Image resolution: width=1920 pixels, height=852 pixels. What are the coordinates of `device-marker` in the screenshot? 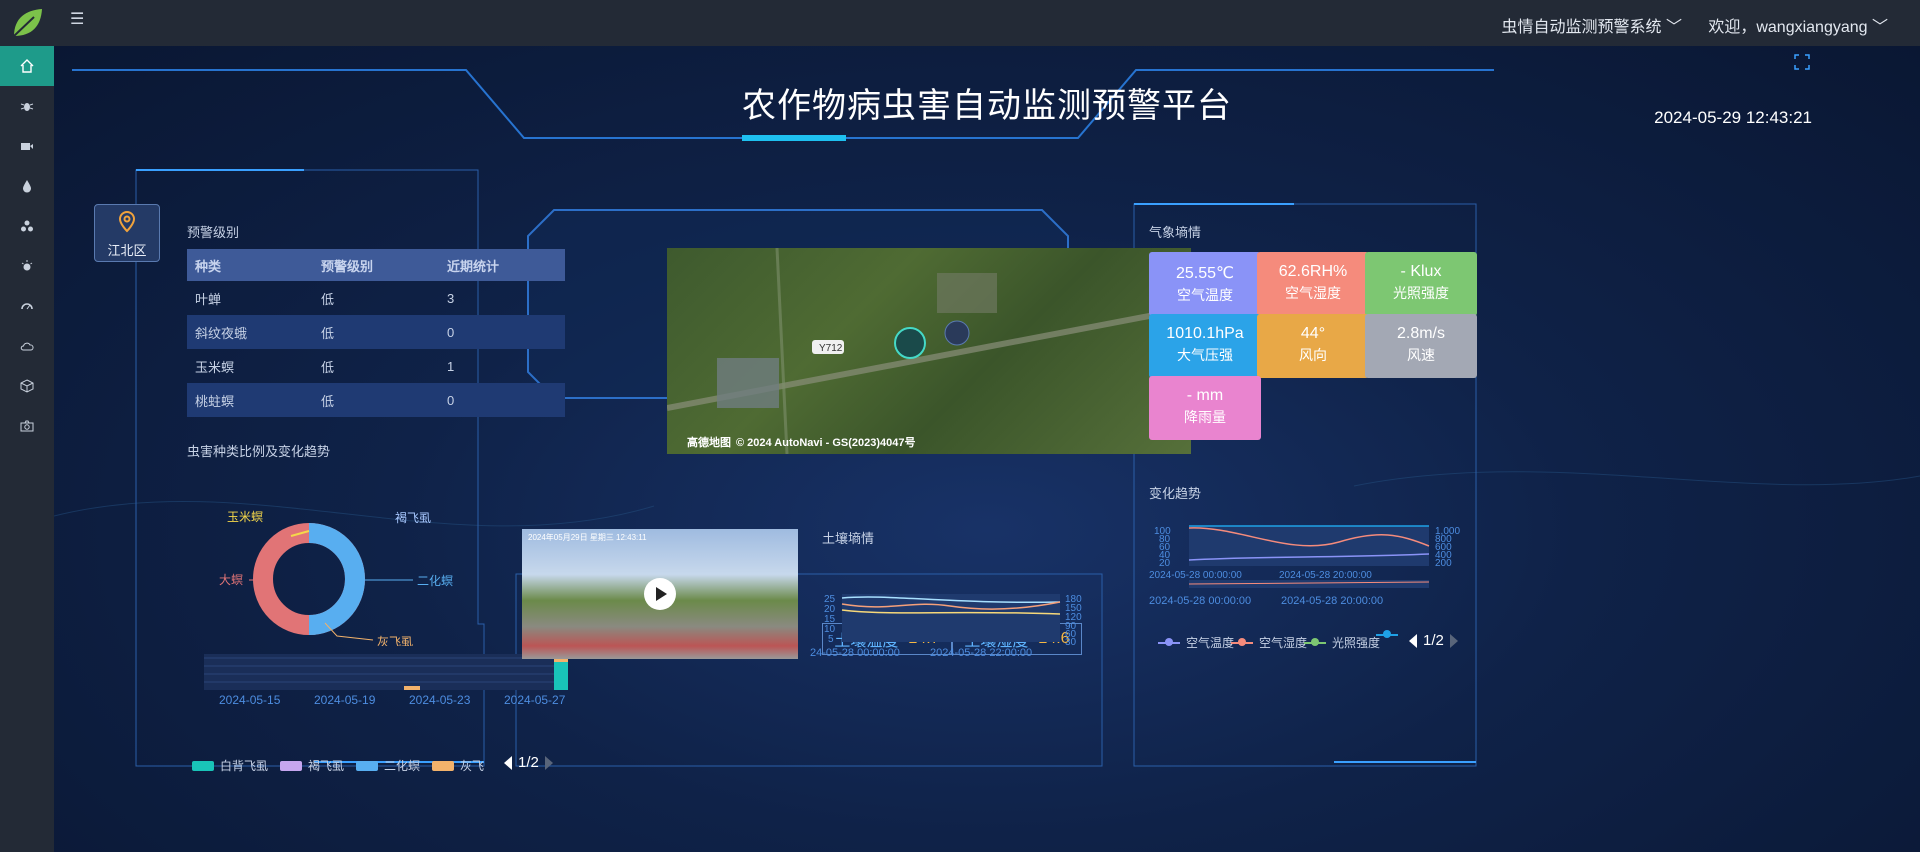 It's located at (957, 333).